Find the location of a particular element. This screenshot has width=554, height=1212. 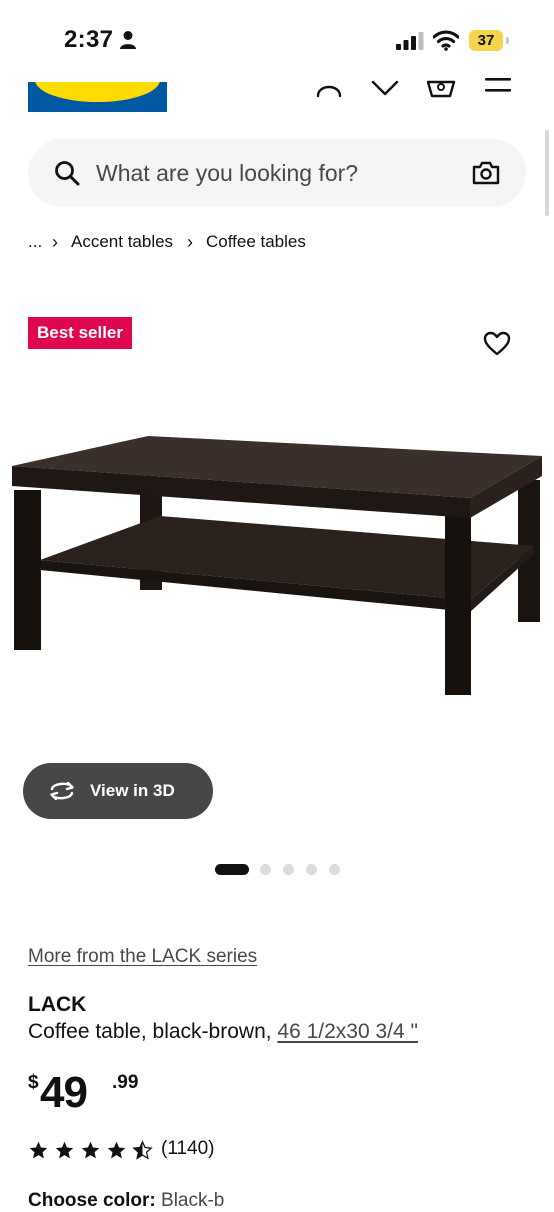

favorites-icon is located at coordinates (385, 87).